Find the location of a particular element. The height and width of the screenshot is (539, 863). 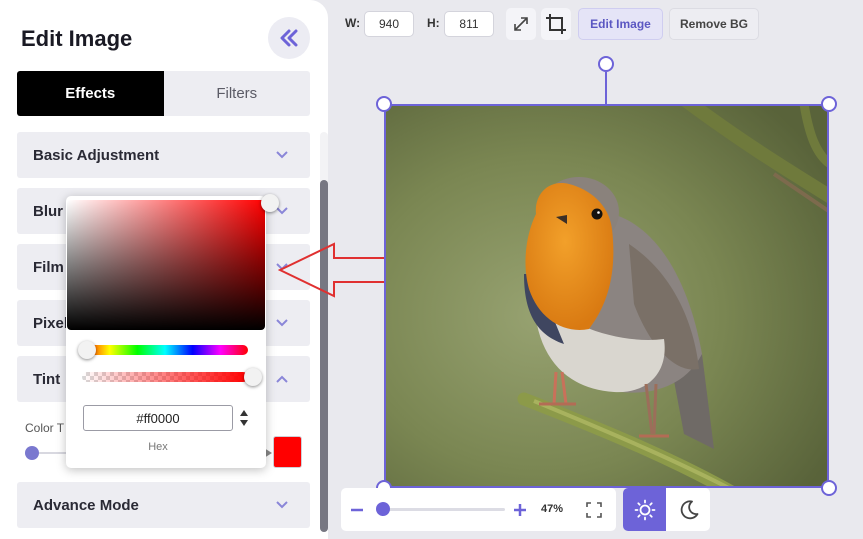

chevron-up-icon is located at coordinates (282, 379).